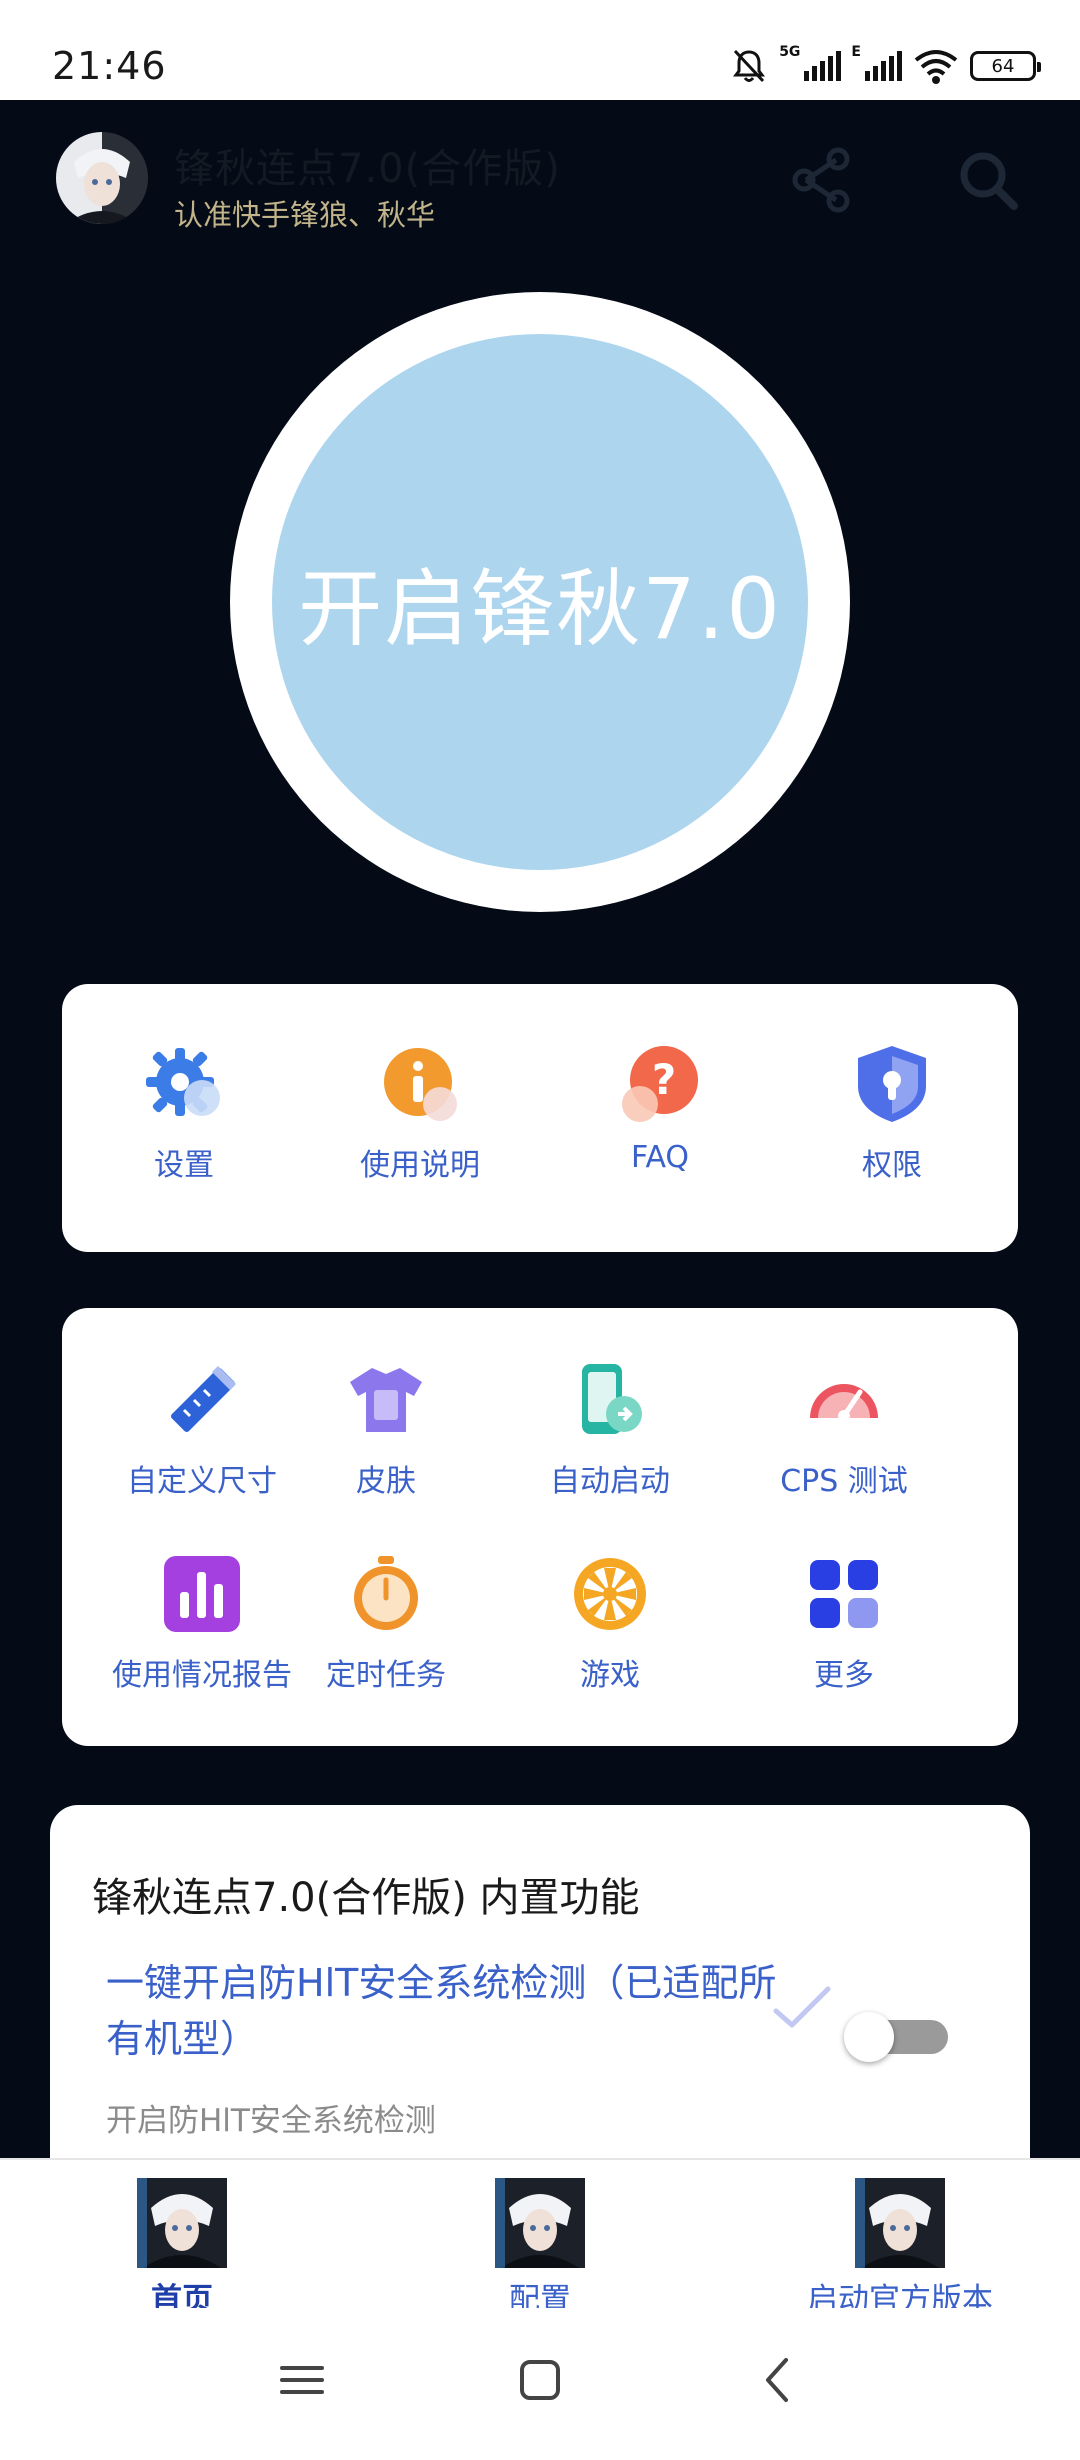 The height and width of the screenshot is (2460, 1080). What do you see at coordinates (202, 1675) in the screenshot?
I see `usage-report-label: 使用情况报告` at bounding box center [202, 1675].